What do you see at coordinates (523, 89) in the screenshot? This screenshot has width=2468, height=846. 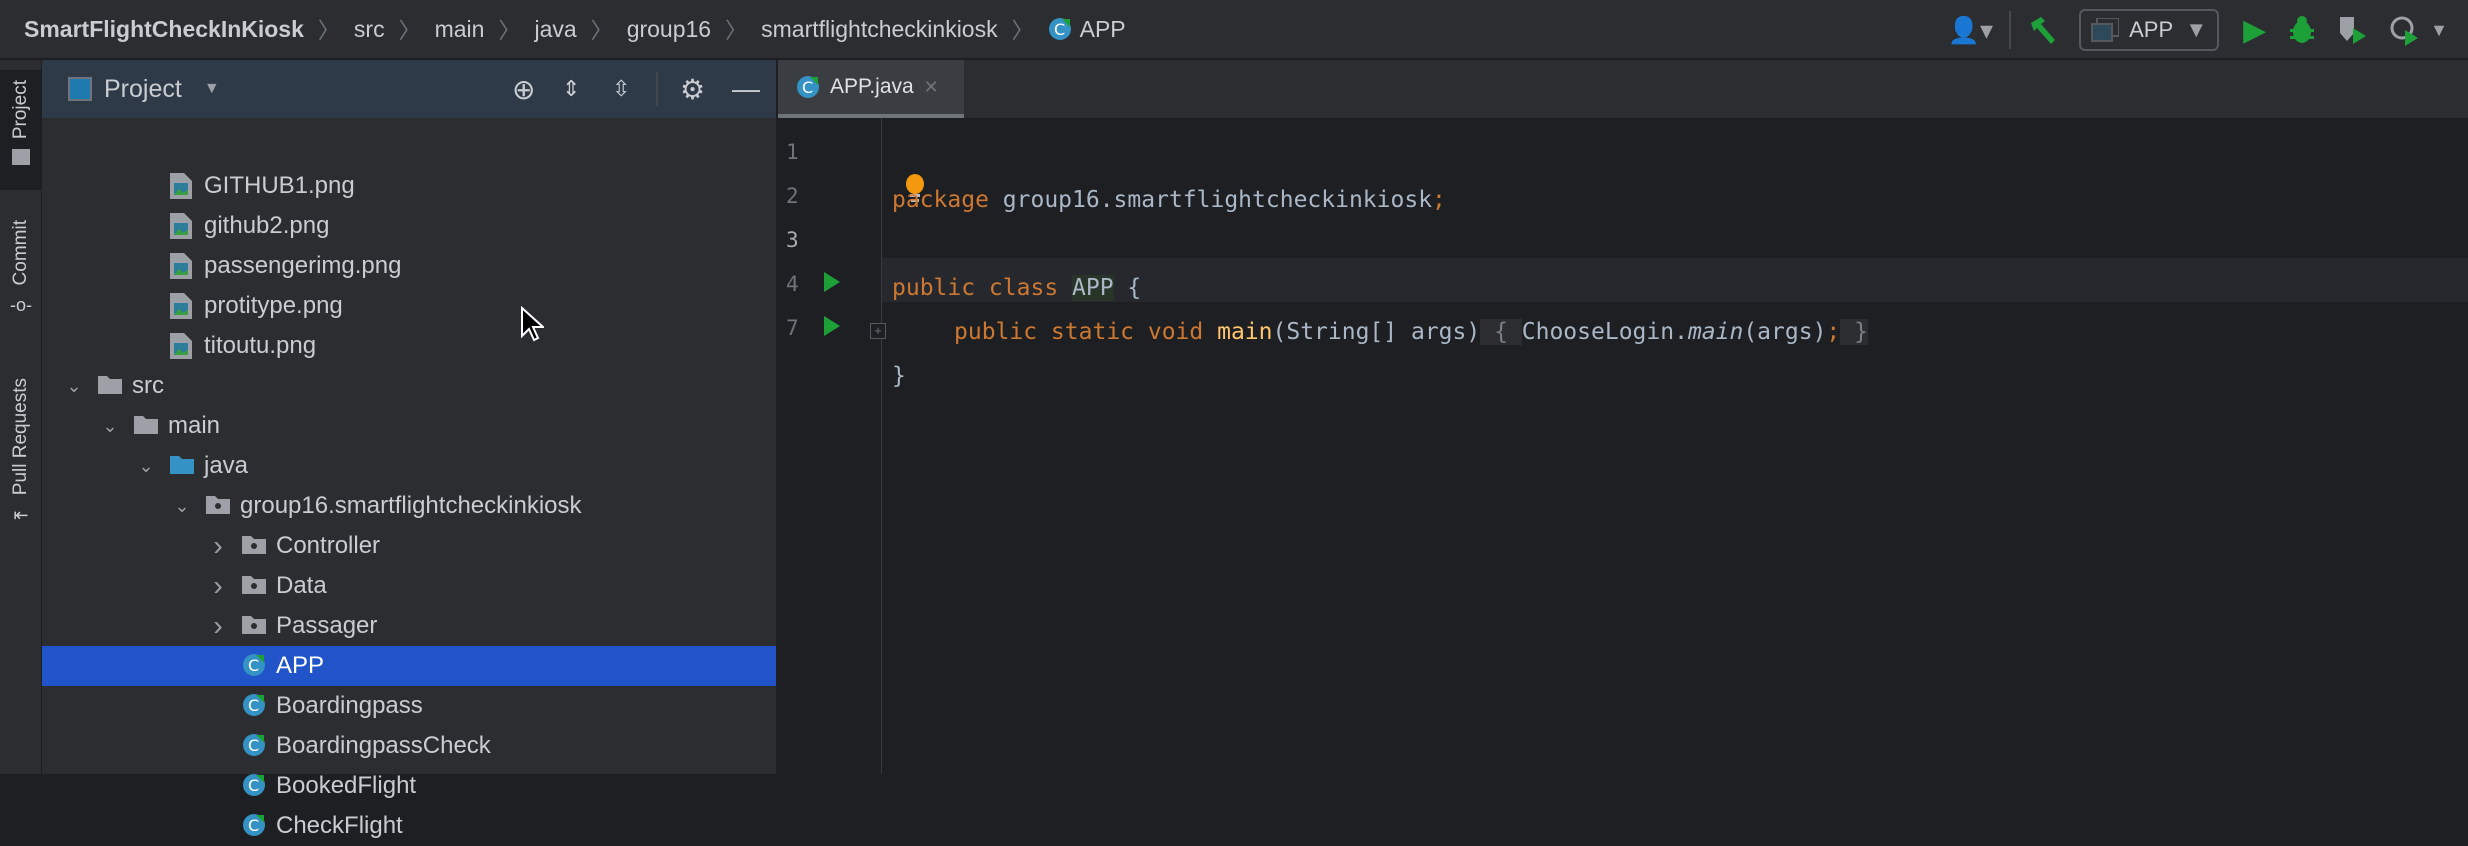 I see `locate-file-icon: ⊕` at bounding box center [523, 89].